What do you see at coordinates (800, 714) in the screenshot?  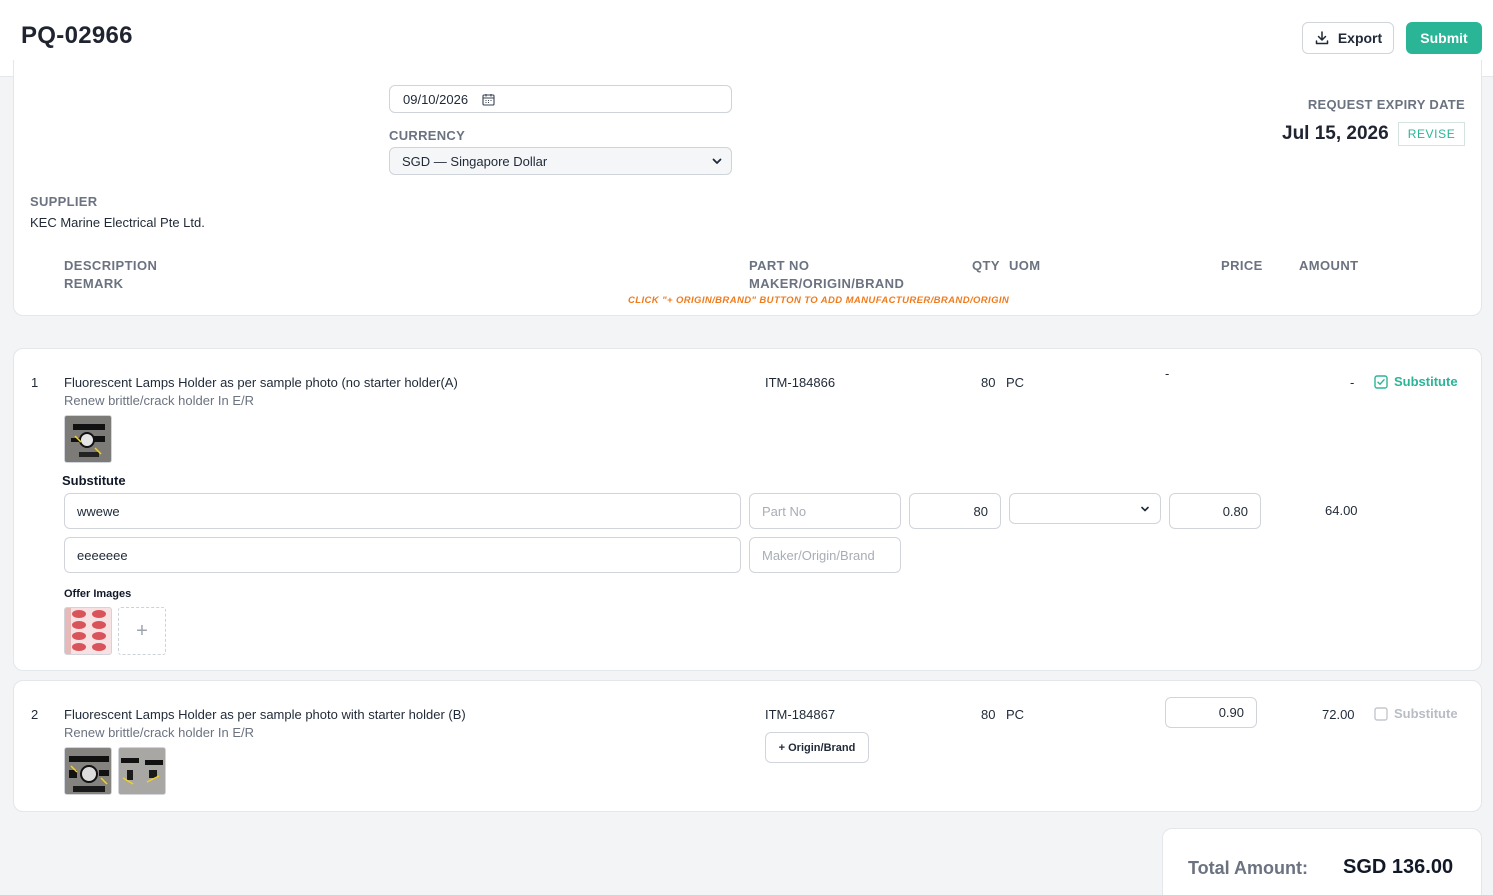 I see `item-part-no: ITM-184867` at bounding box center [800, 714].